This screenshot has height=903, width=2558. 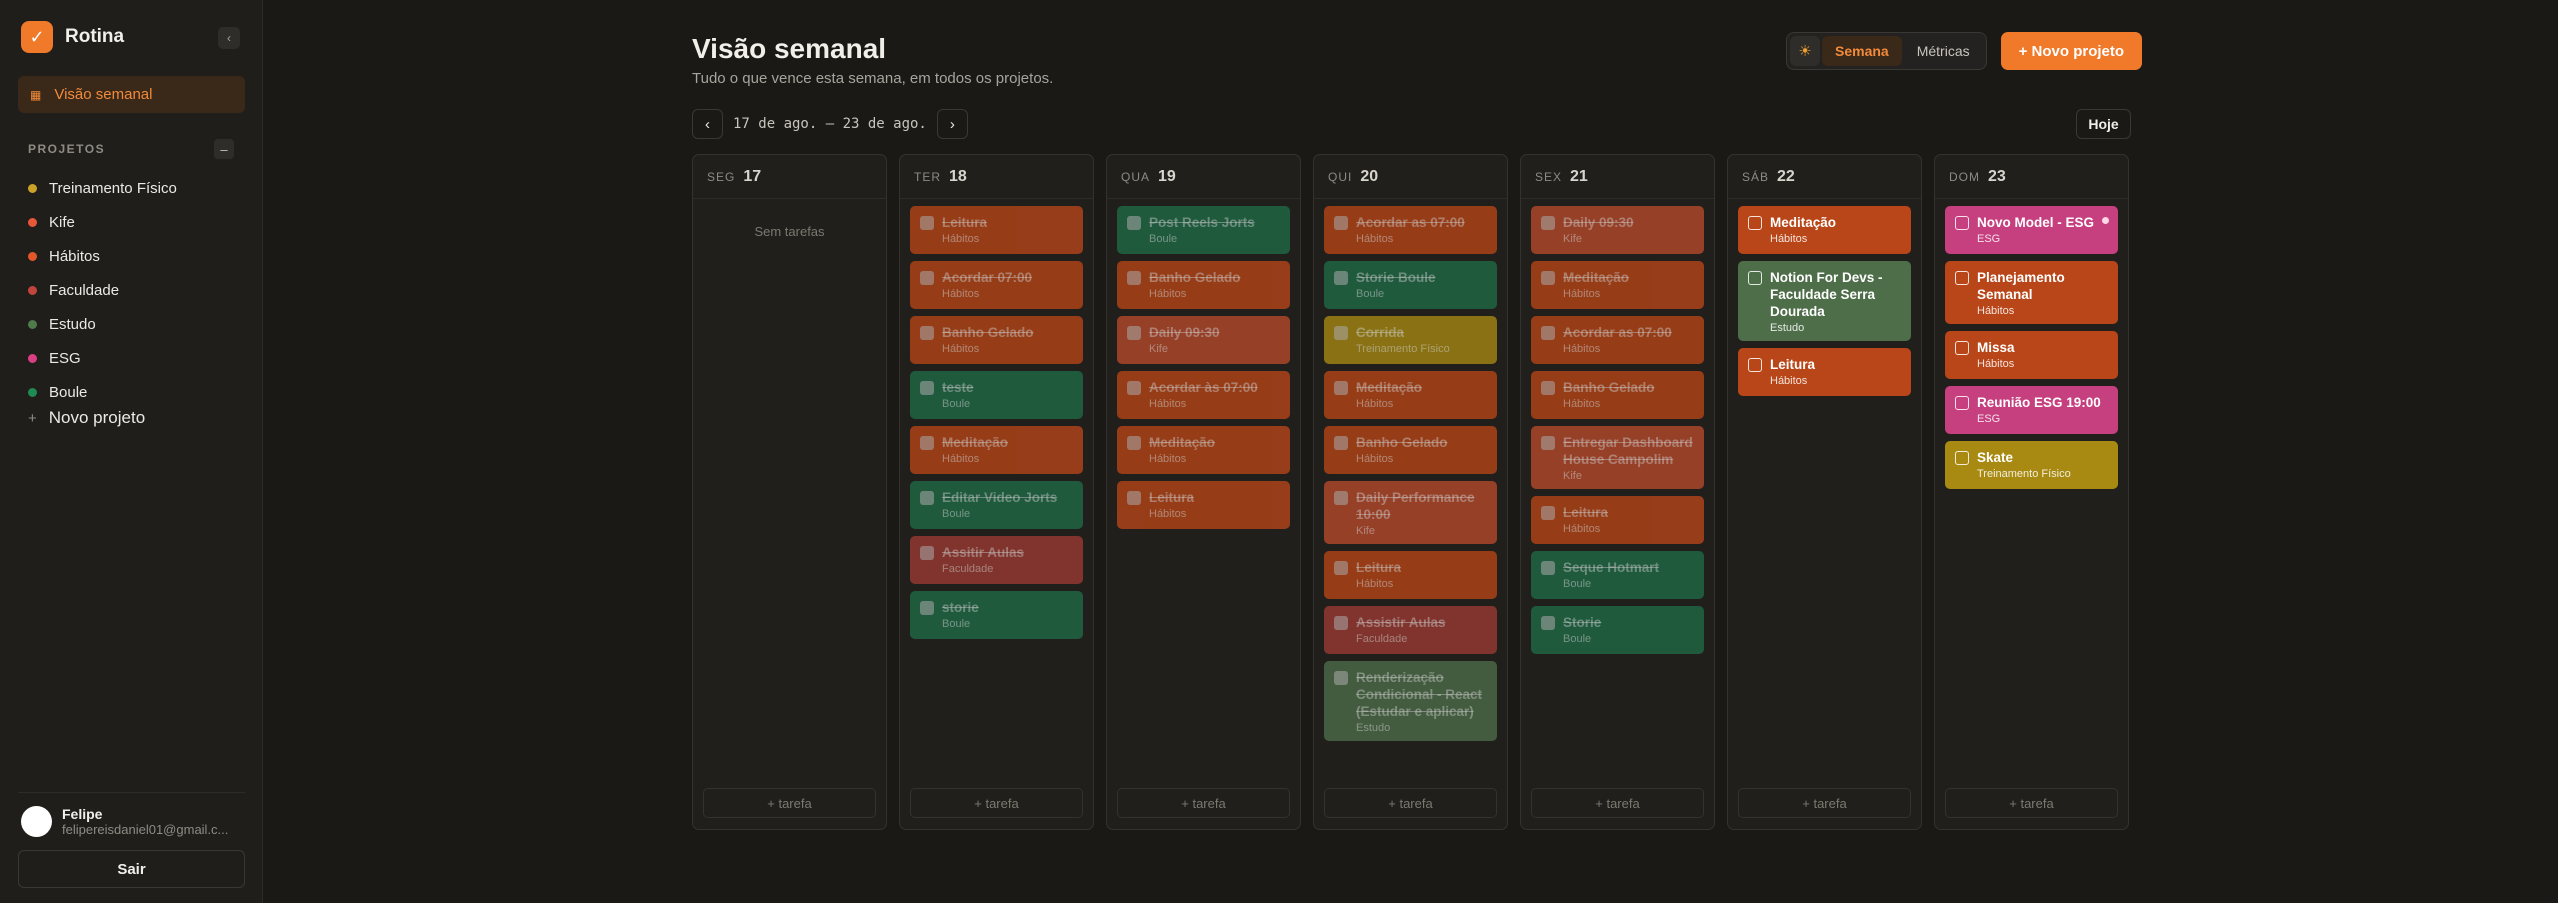 I want to click on task-card: Novo Model - ESG ESG, so click(x=2031, y=230).